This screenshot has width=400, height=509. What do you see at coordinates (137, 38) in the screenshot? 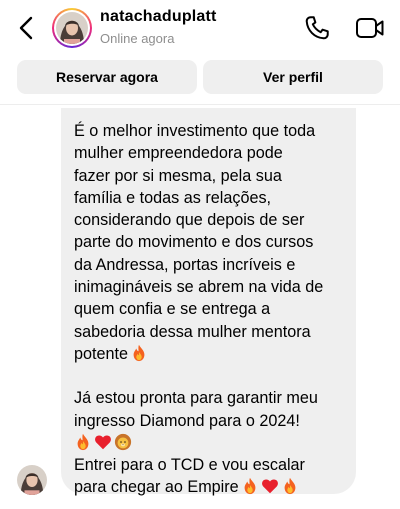
I see `online-status: Online agora` at bounding box center [137, 38].